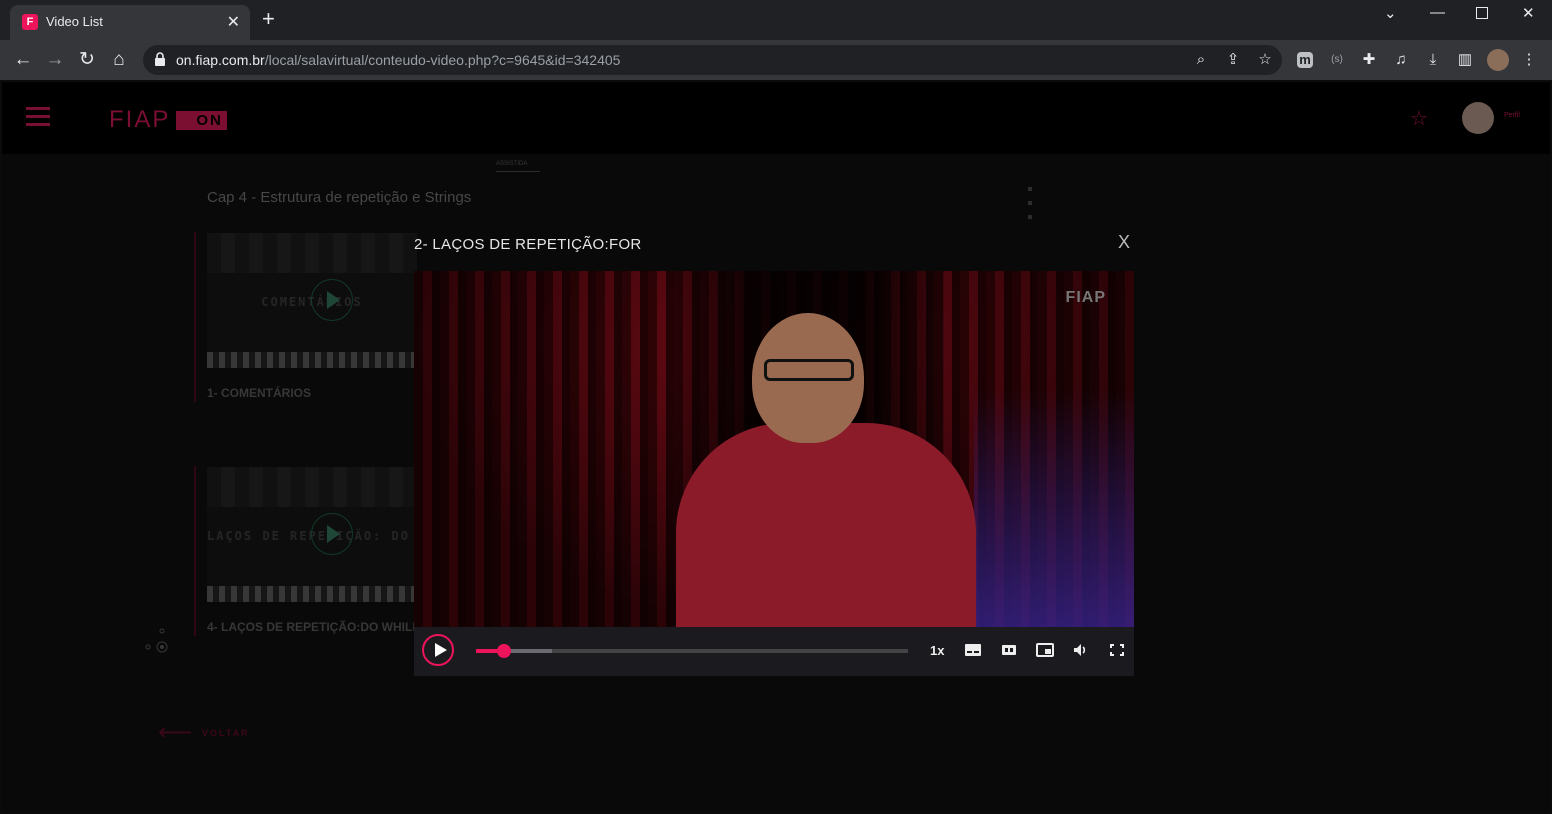 This screenshot has height=814, width=1552. I want to click on fiap-on-logo: FIAP ON, so click(168, 120).